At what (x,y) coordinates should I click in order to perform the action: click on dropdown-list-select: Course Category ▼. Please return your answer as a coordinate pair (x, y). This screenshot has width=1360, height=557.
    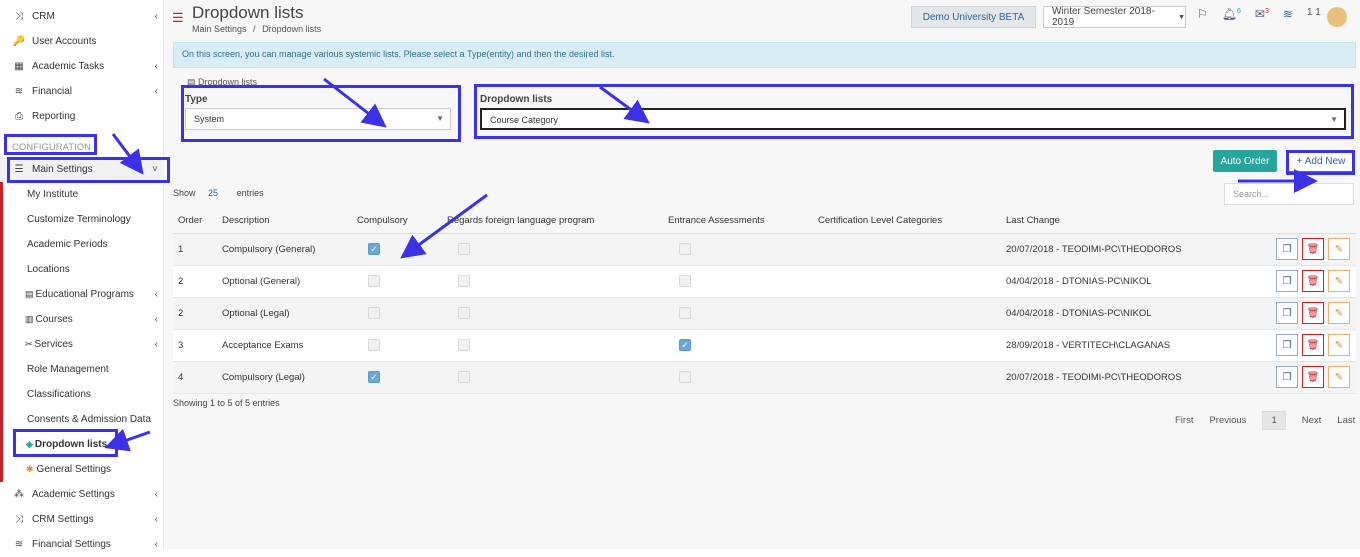
    Looking at the image, I should click on (913, 119).